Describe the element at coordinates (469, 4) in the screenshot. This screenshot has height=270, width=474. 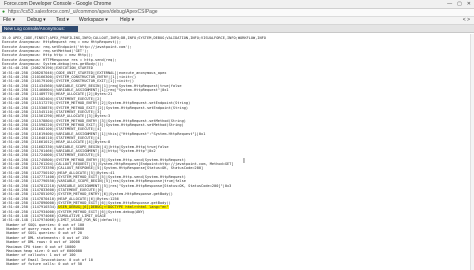
I see `close-icon: ✕` at that location.